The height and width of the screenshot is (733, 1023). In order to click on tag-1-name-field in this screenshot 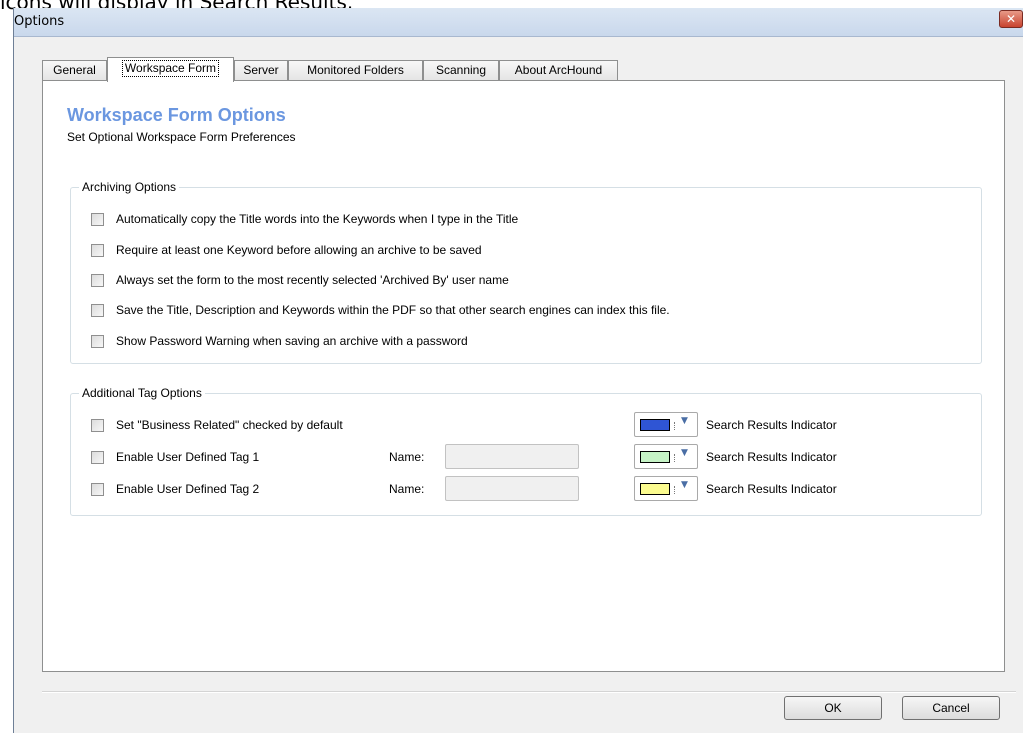, I will do `click(512, 456)`.